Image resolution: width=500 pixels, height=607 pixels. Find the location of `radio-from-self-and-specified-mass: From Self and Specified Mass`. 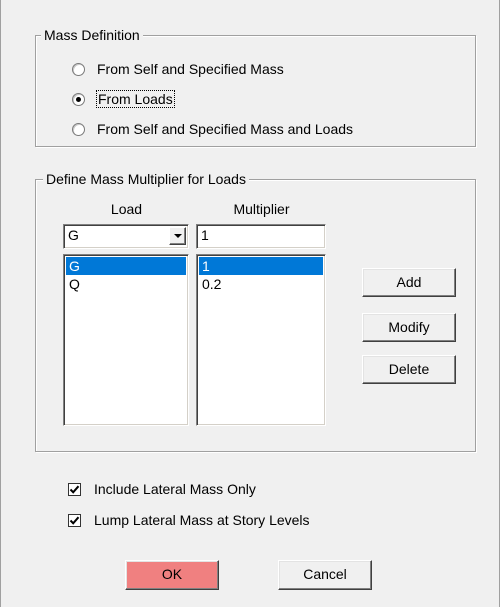

radio-from-self-and-specified-mass: From Self and Specified Mass is located at coordinates (178, 69).